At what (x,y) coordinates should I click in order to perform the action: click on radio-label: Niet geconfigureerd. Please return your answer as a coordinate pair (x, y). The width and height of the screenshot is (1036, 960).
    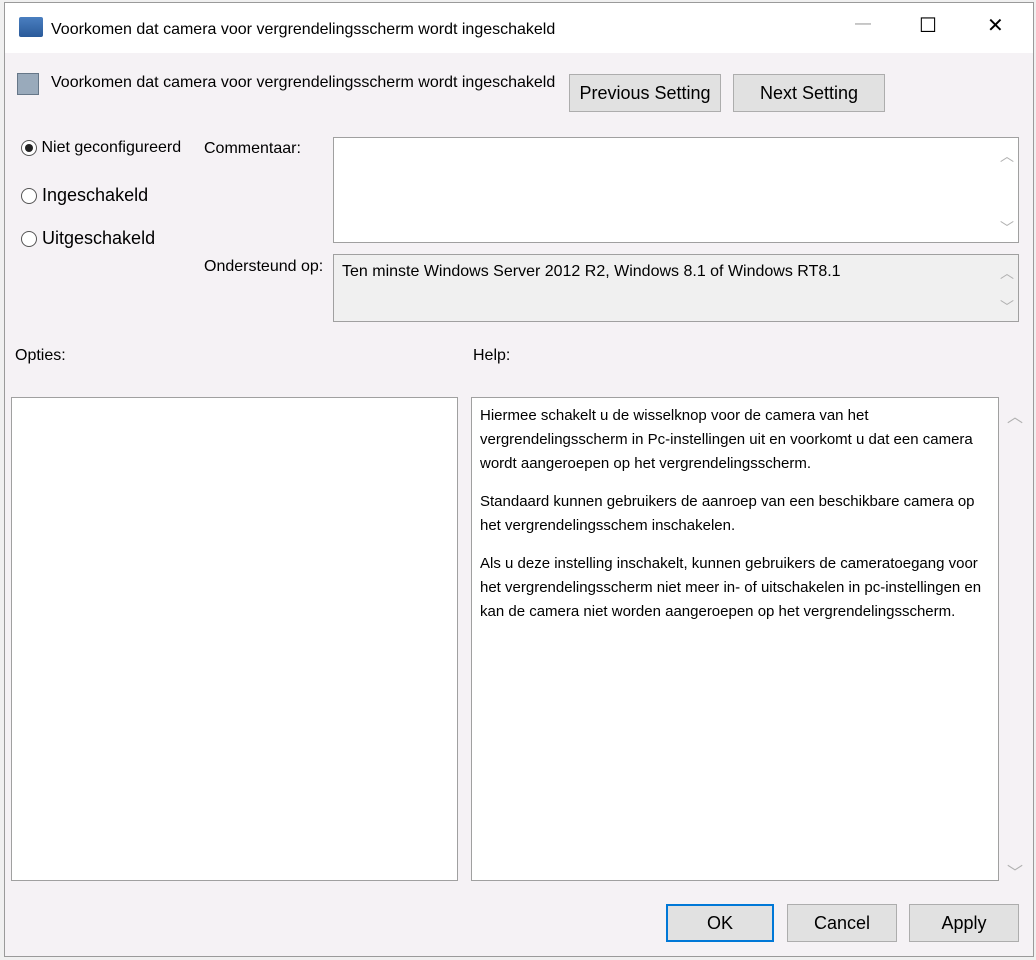
    Looking at the image, I should click on (111, 147).